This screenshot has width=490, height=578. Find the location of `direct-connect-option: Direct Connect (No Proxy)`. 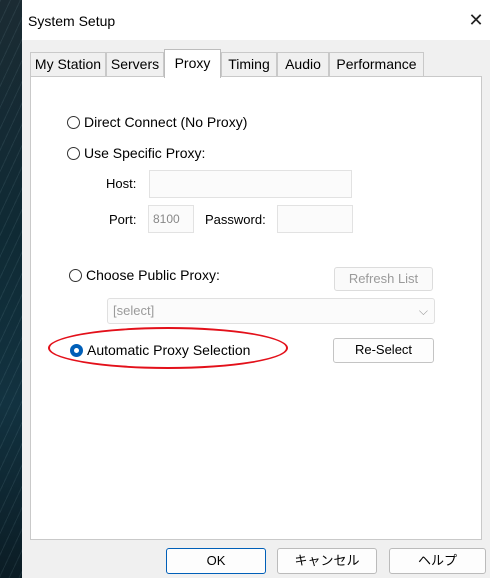

direct-connect-option: Direct Connect (No Proxy) is located at coordinates (157, 122).